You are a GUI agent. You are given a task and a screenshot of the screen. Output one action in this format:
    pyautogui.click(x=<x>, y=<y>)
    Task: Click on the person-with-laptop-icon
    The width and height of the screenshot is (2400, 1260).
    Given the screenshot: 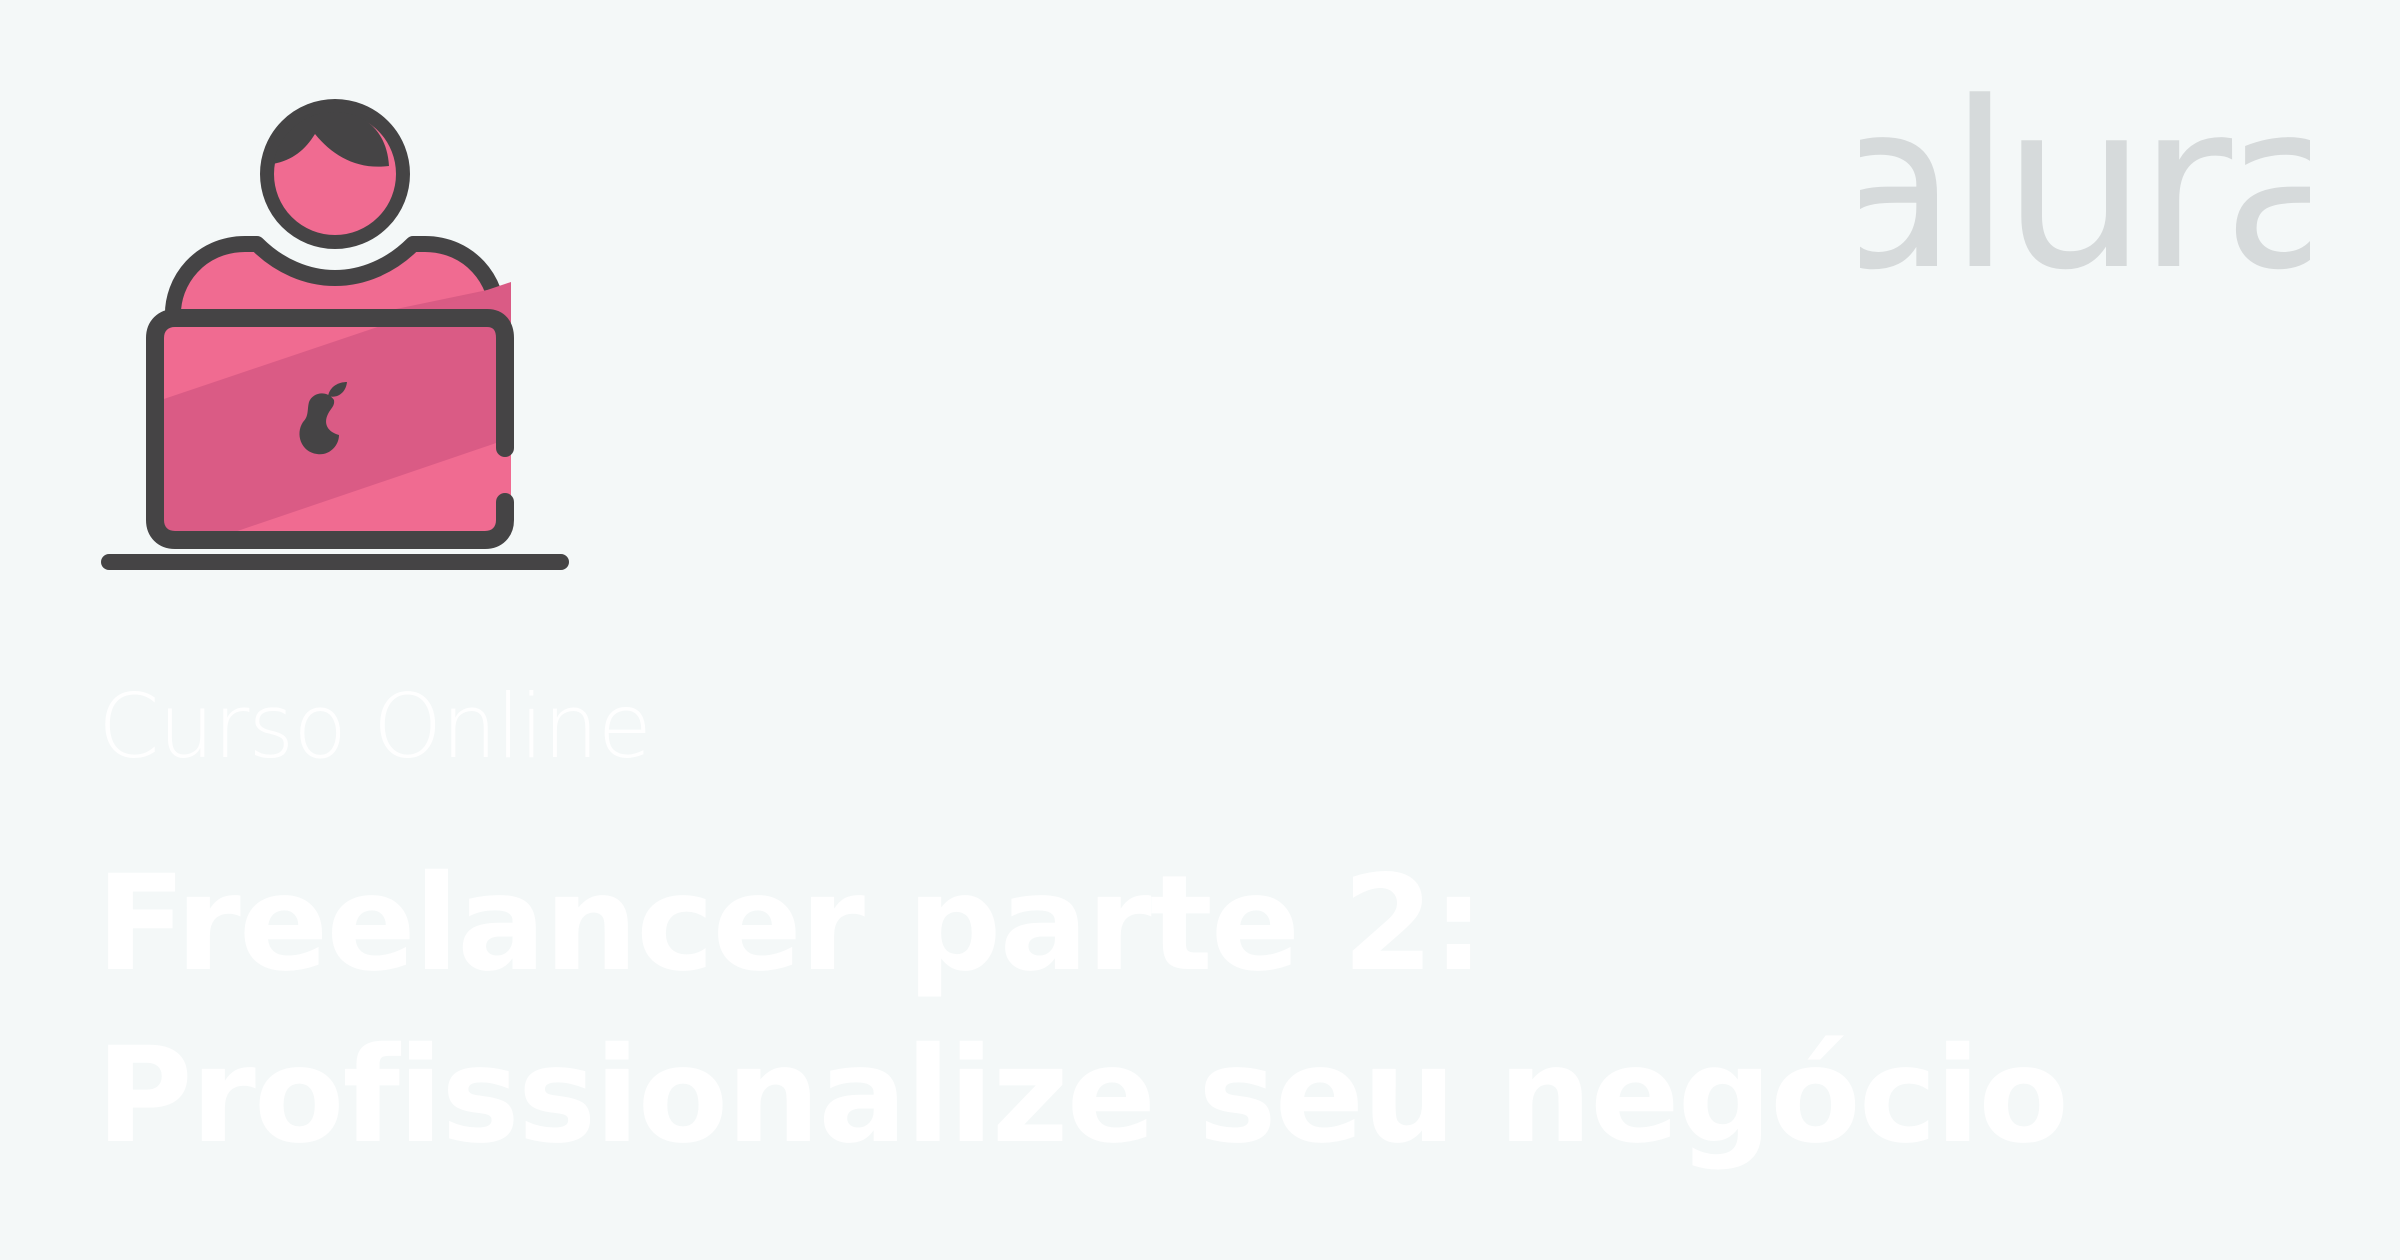 What is the action you would take?
    pyautogui.click(x=335, y=334)
    